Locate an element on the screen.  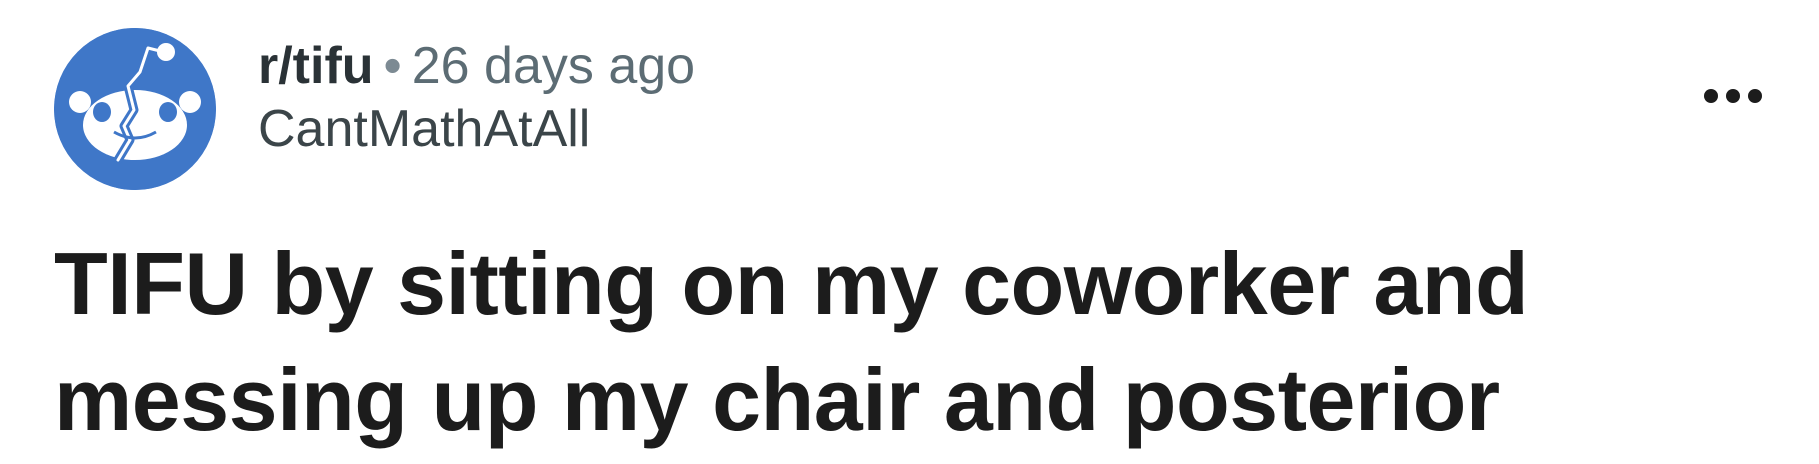
subreddit-link: r/tifu is located at coordinates (316, 66).